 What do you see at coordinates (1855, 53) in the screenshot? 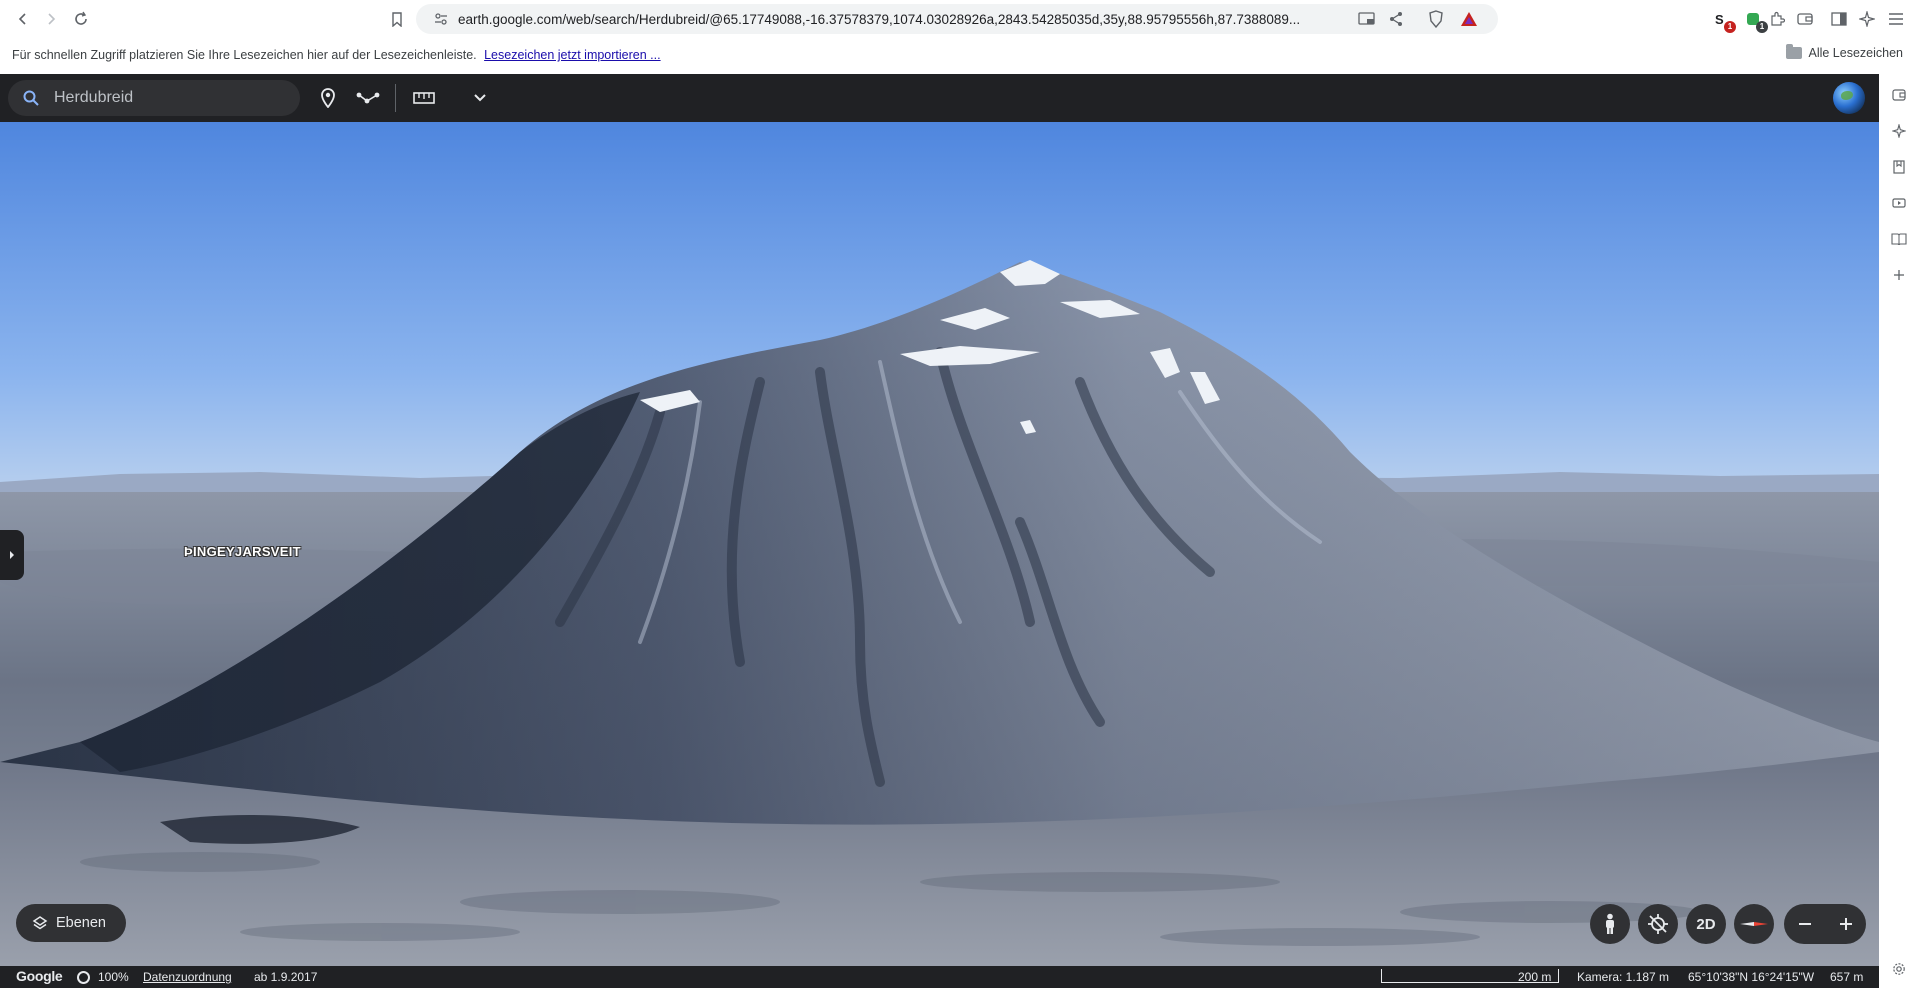
I see `all-bookmarks-label: Alle Lesezeichen` at bounding box center [1855, 53].